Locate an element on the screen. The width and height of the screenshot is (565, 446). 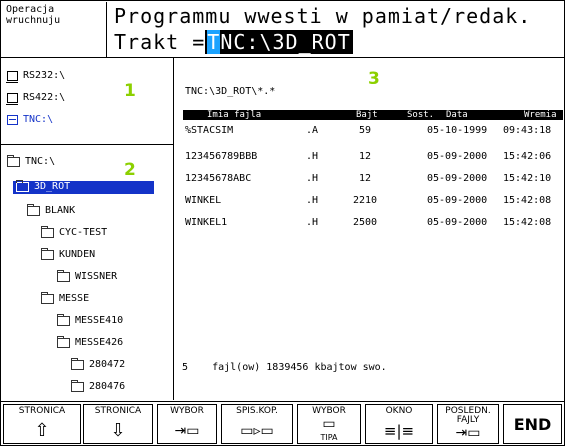
file-time: 09:43:18 is located at coordinates (527, 130).